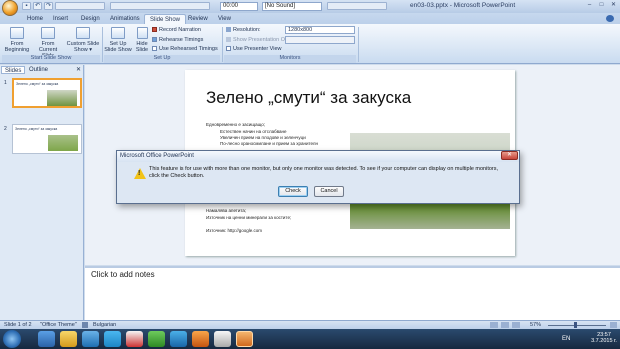 This screenshot has height=349, width=620. Describe the element at coordinates (610, 18) in the screenshot. I see `help-icon` at that location.